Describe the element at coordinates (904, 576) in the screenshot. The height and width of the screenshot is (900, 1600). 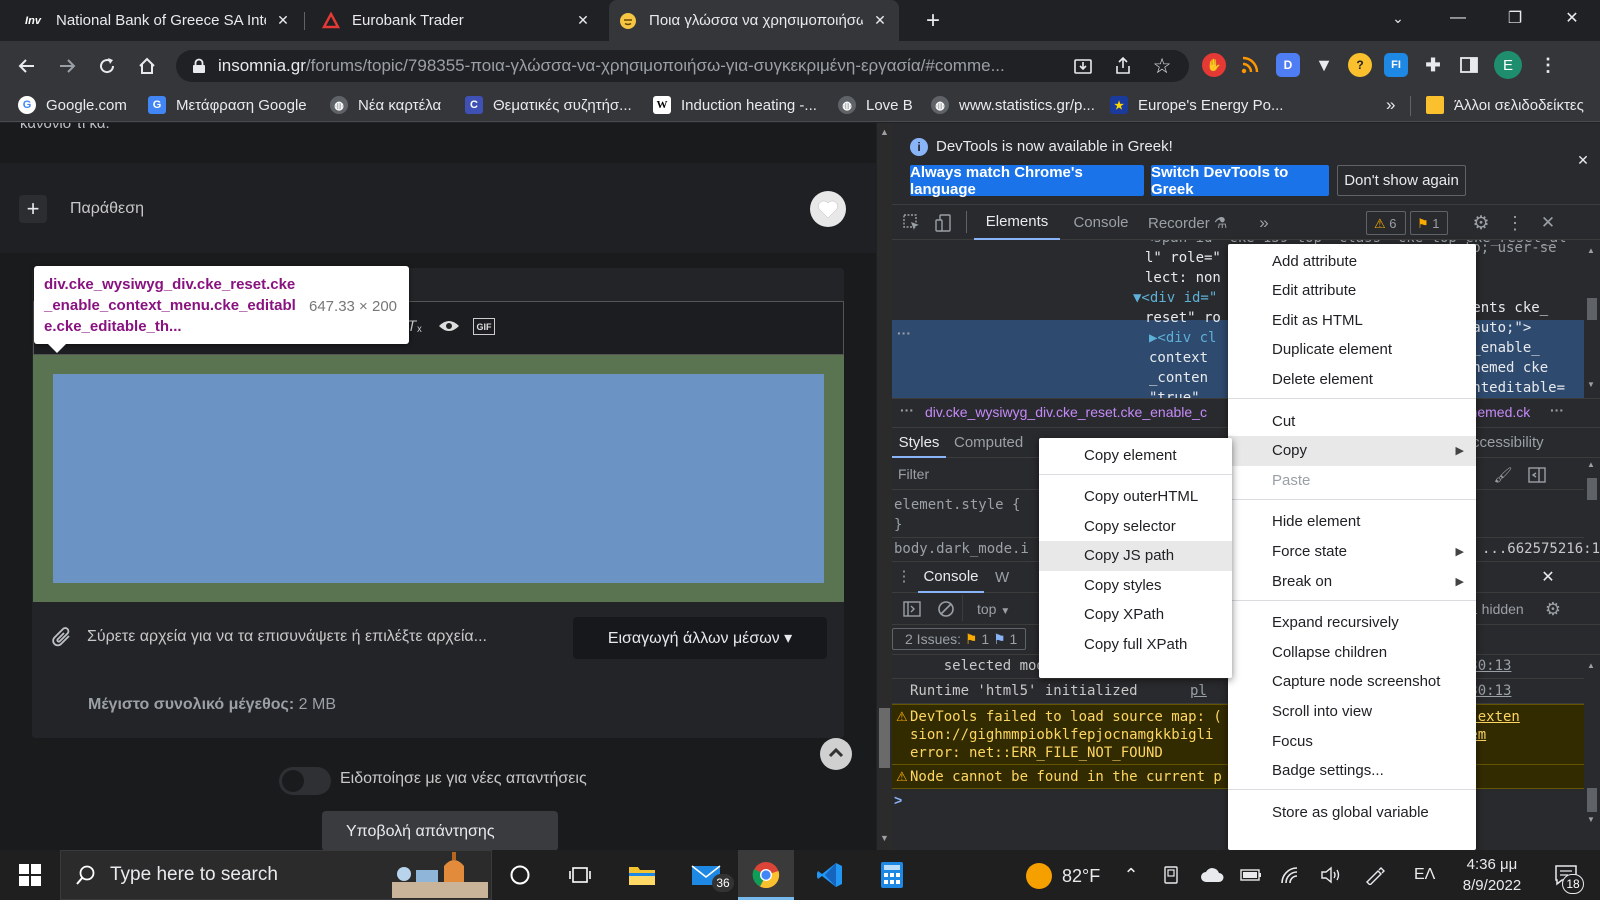
I see `drawer-menu-icon: ⋮` at that location.